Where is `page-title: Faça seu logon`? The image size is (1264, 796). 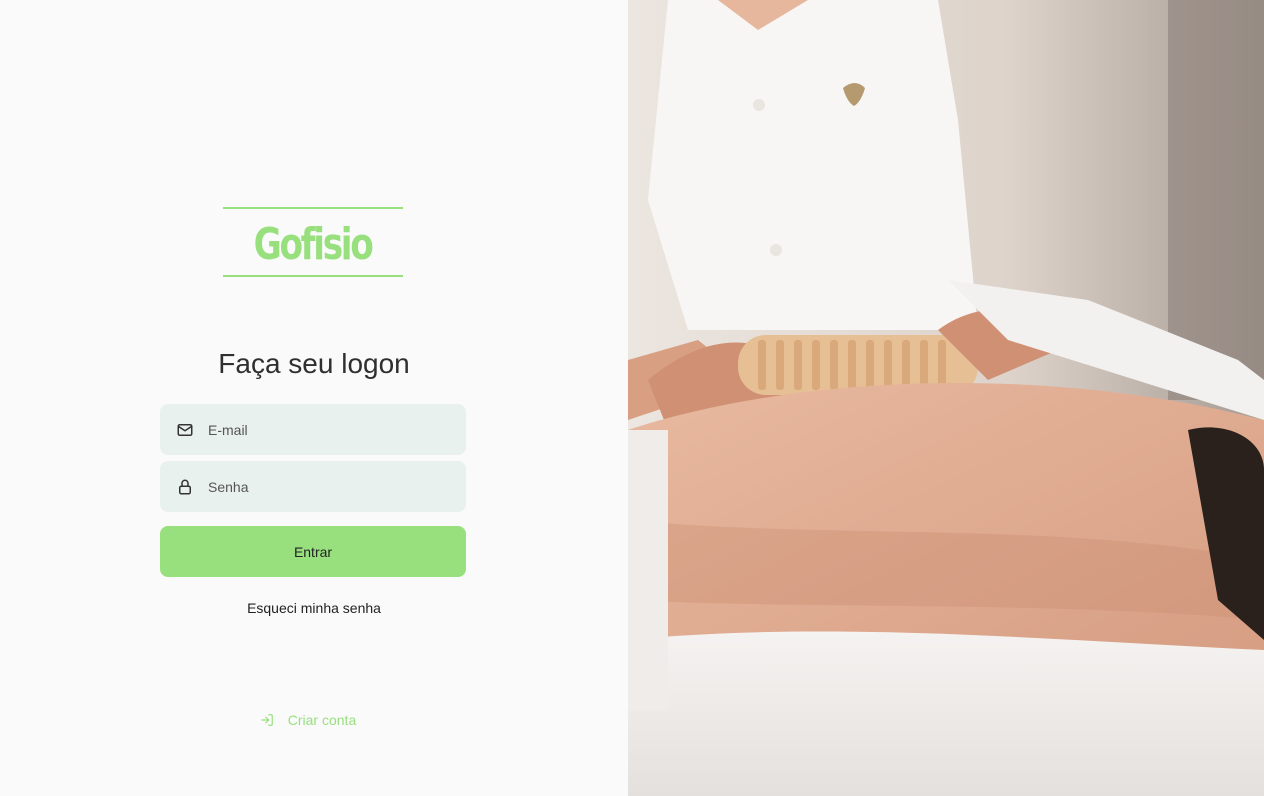
page-title: Faça seu logon is located at coordinates (314, 363).